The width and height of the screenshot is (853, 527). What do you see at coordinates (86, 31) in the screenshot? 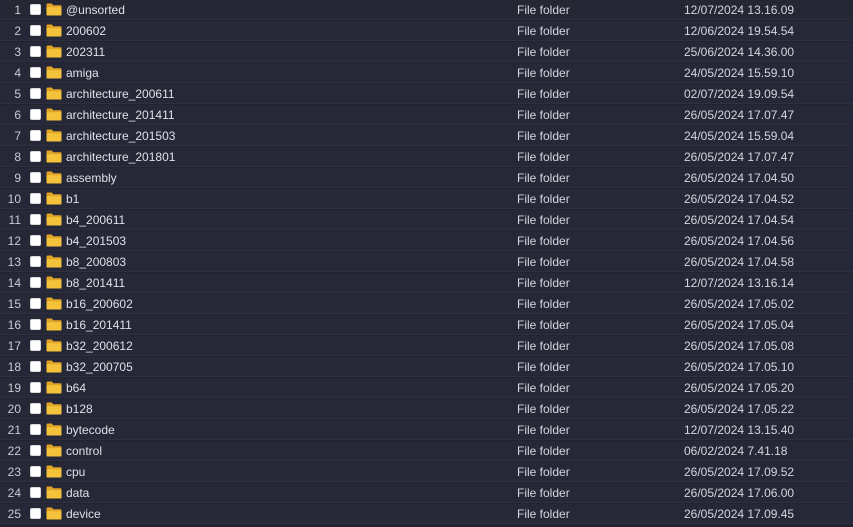
I see `file-name: 200602` at bounding box center [86, 31].